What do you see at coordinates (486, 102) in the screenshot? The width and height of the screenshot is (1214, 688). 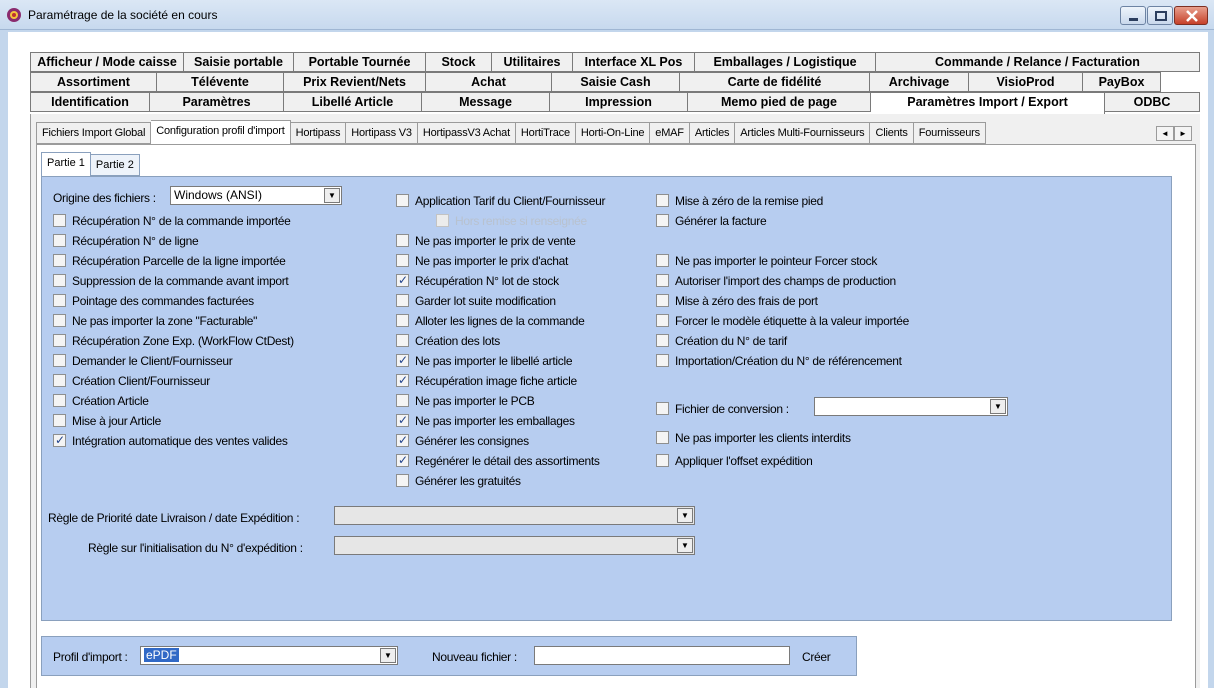 I see `tab-message: Message` at bounding box center [486, 102].